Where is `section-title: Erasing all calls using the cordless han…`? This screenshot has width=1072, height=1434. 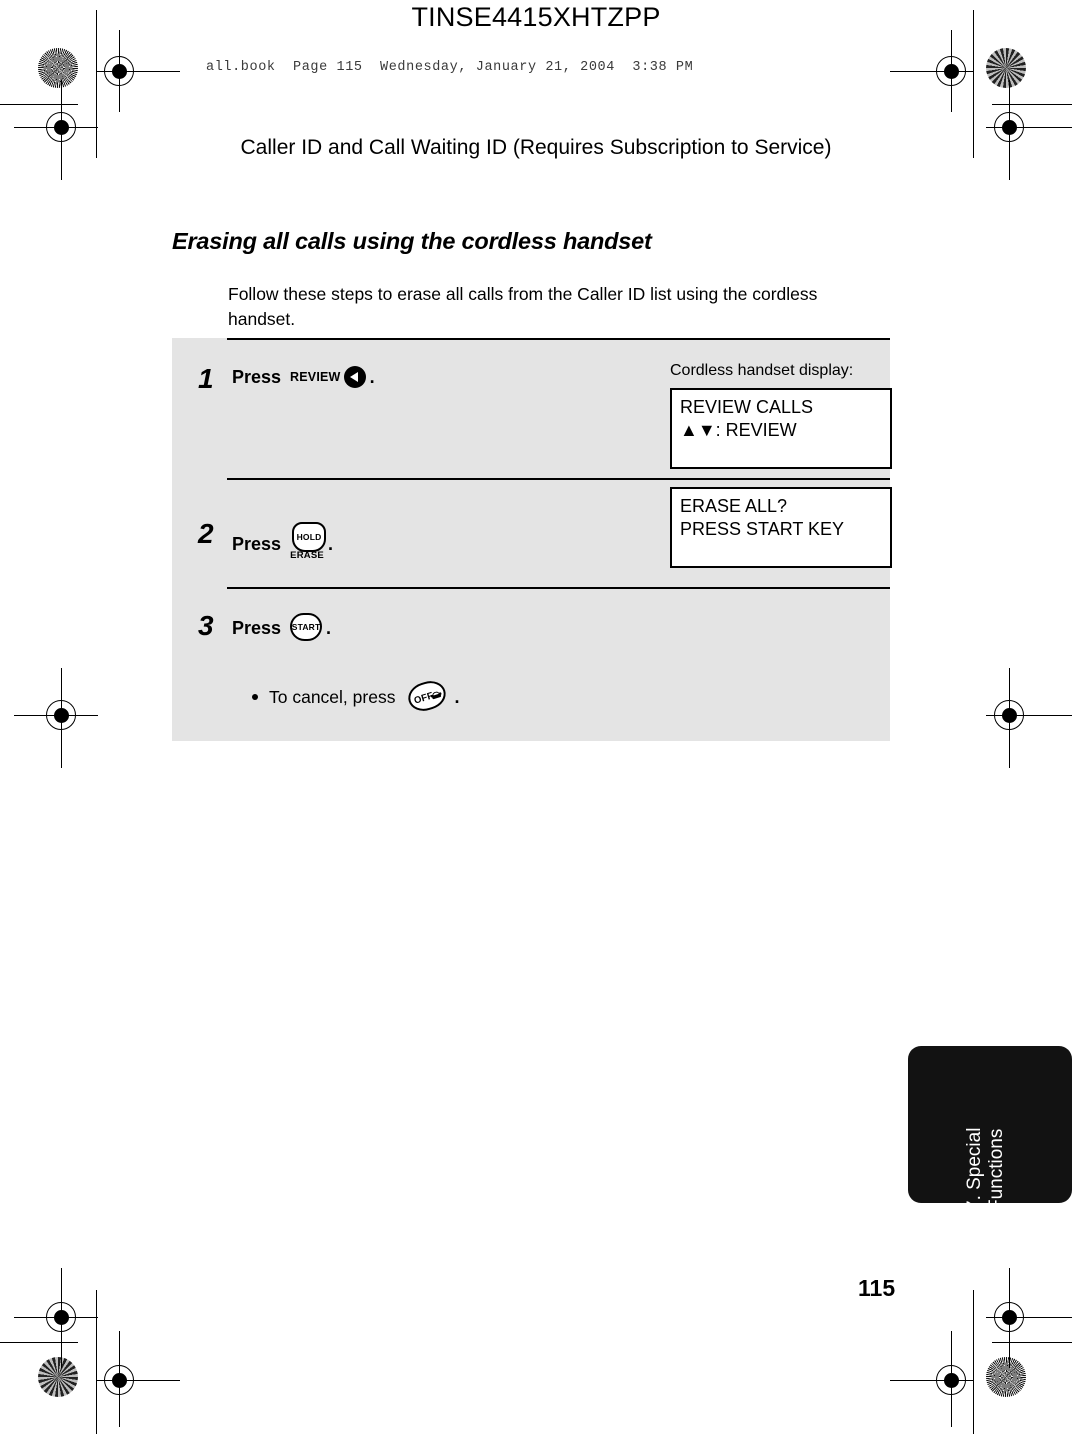 section-title: Erasing all calls using the cordless han… is located at coordinates (412, 241).